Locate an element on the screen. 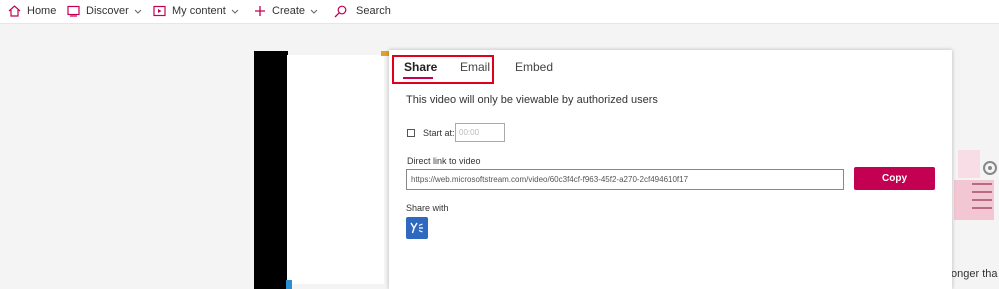  nav-my-content: My content is located at coordinates (196, 11).